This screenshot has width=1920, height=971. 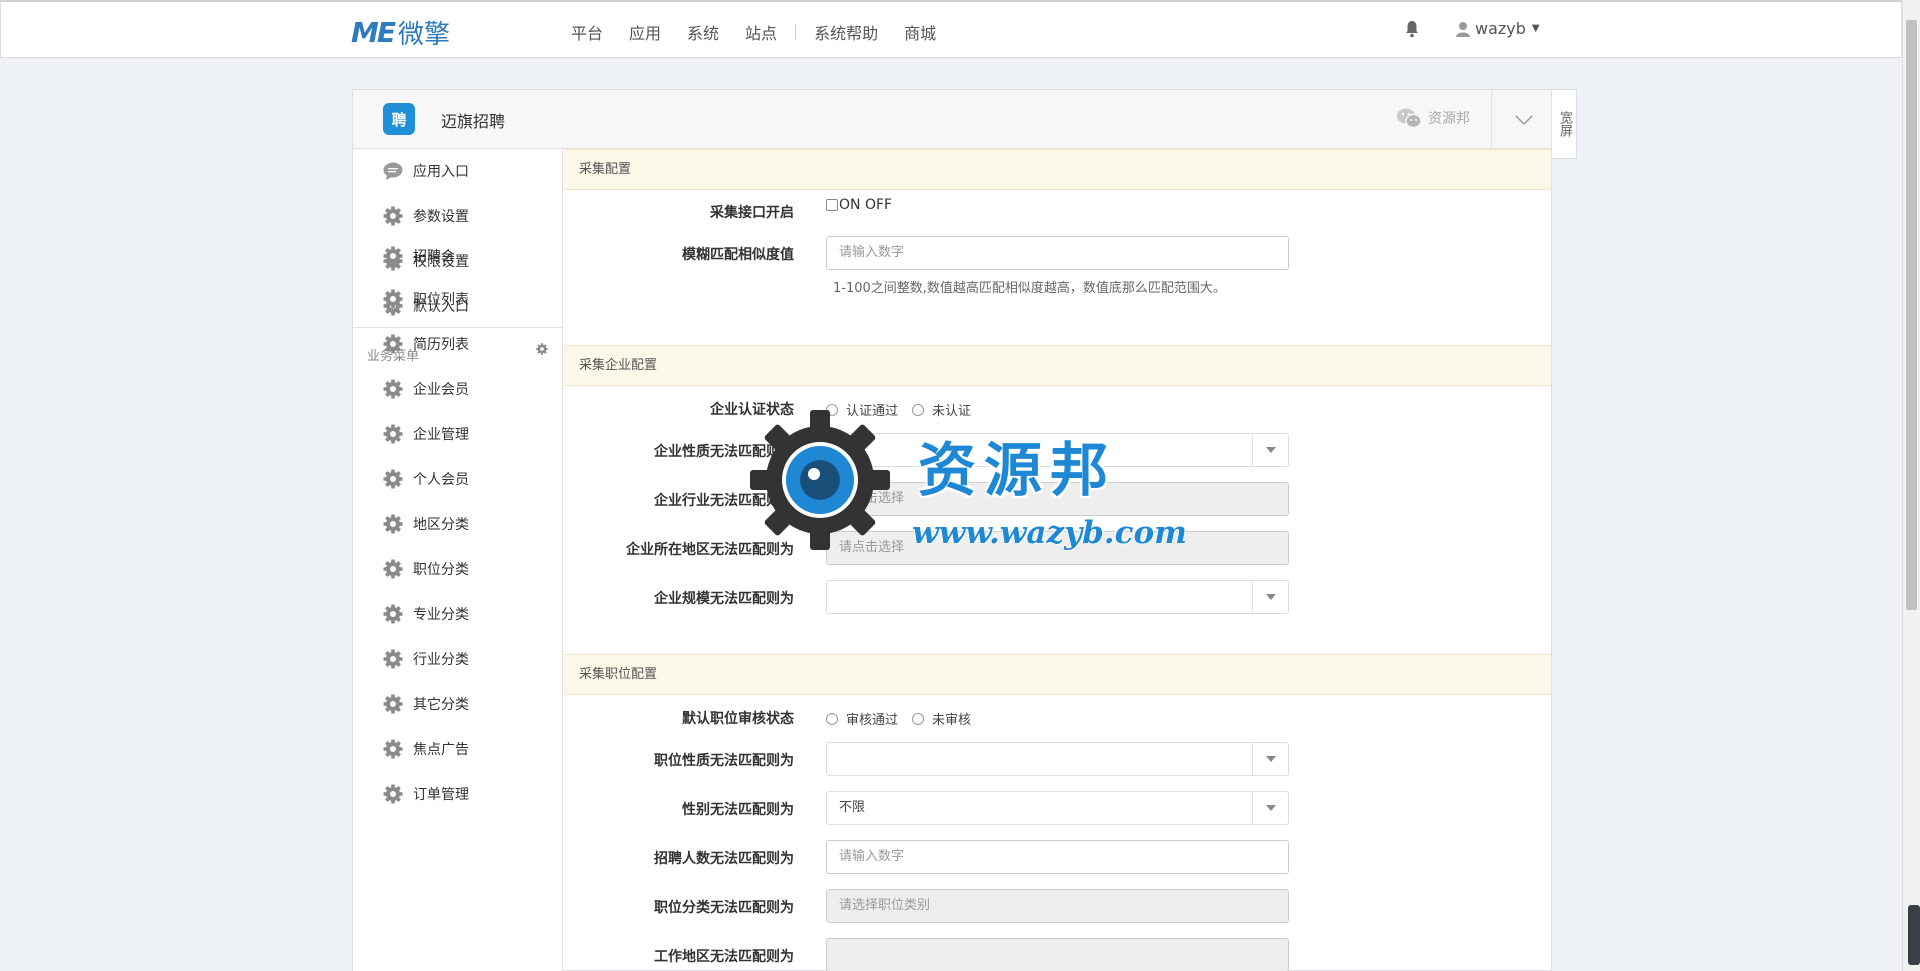 What do you see at coordinates (1409, 118) in the screenshot?
I see `wechat-icon` at bounding box center [1409, 118].